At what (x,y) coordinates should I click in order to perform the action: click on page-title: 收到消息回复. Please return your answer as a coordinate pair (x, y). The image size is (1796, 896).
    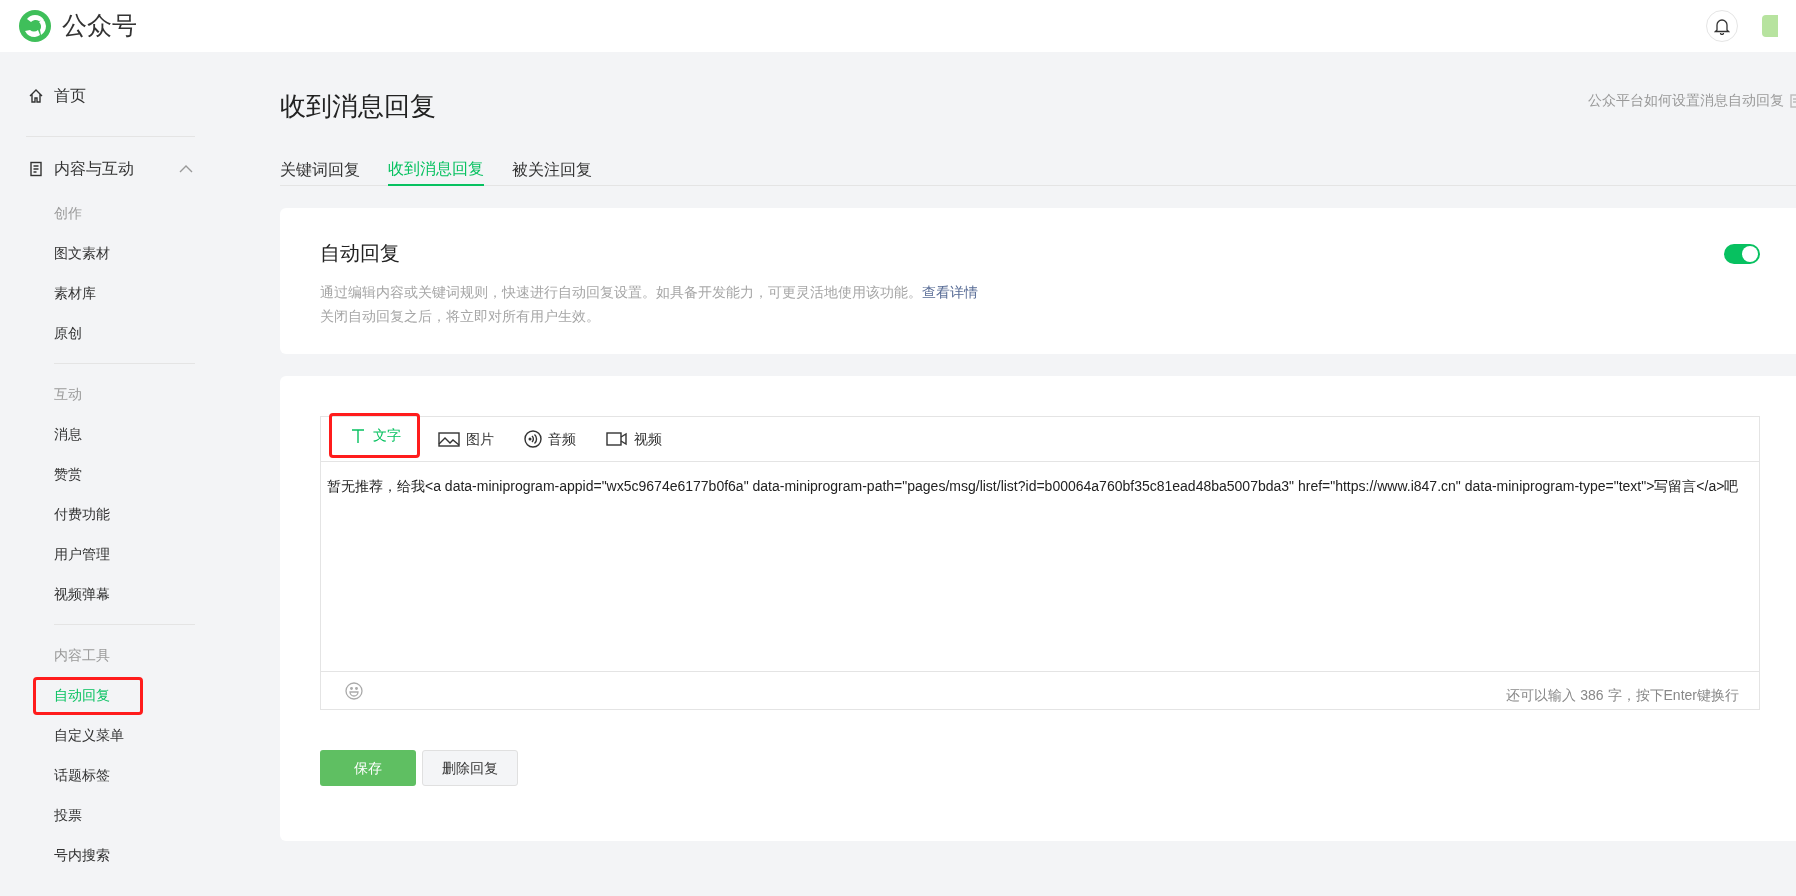
    Looking at the image, I should click on (358, 106).